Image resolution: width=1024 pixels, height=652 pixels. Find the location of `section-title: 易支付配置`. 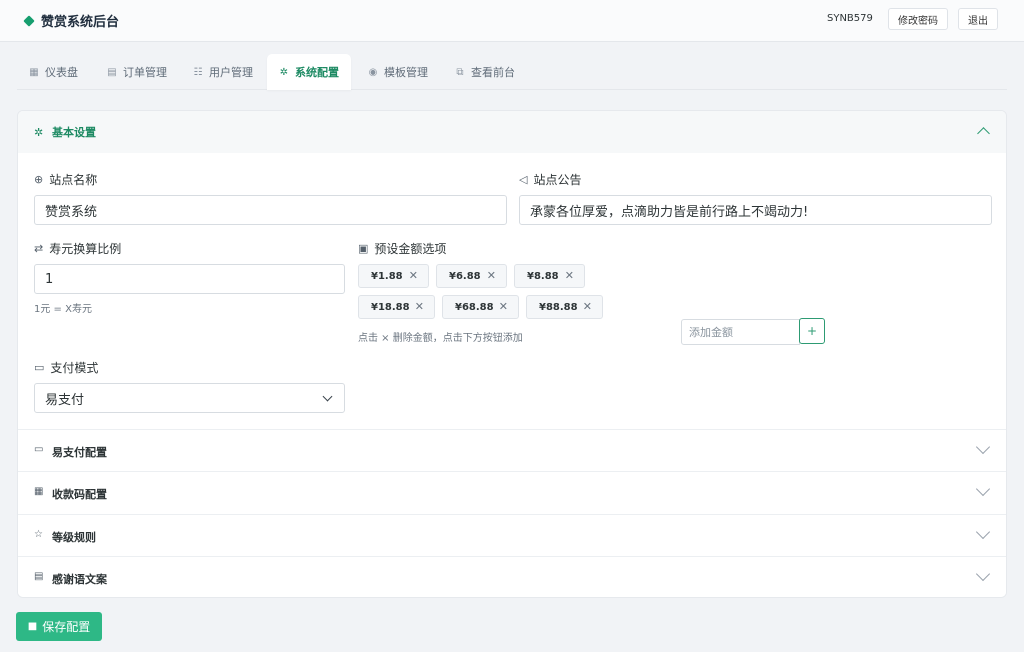

section-title: 易支付配置 is located at coordinates (79, 452).